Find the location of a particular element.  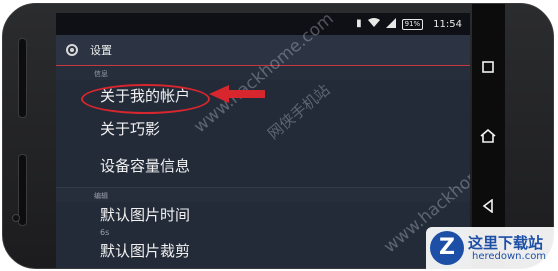

speaker-grille-top is located at coordinates (22, 78).